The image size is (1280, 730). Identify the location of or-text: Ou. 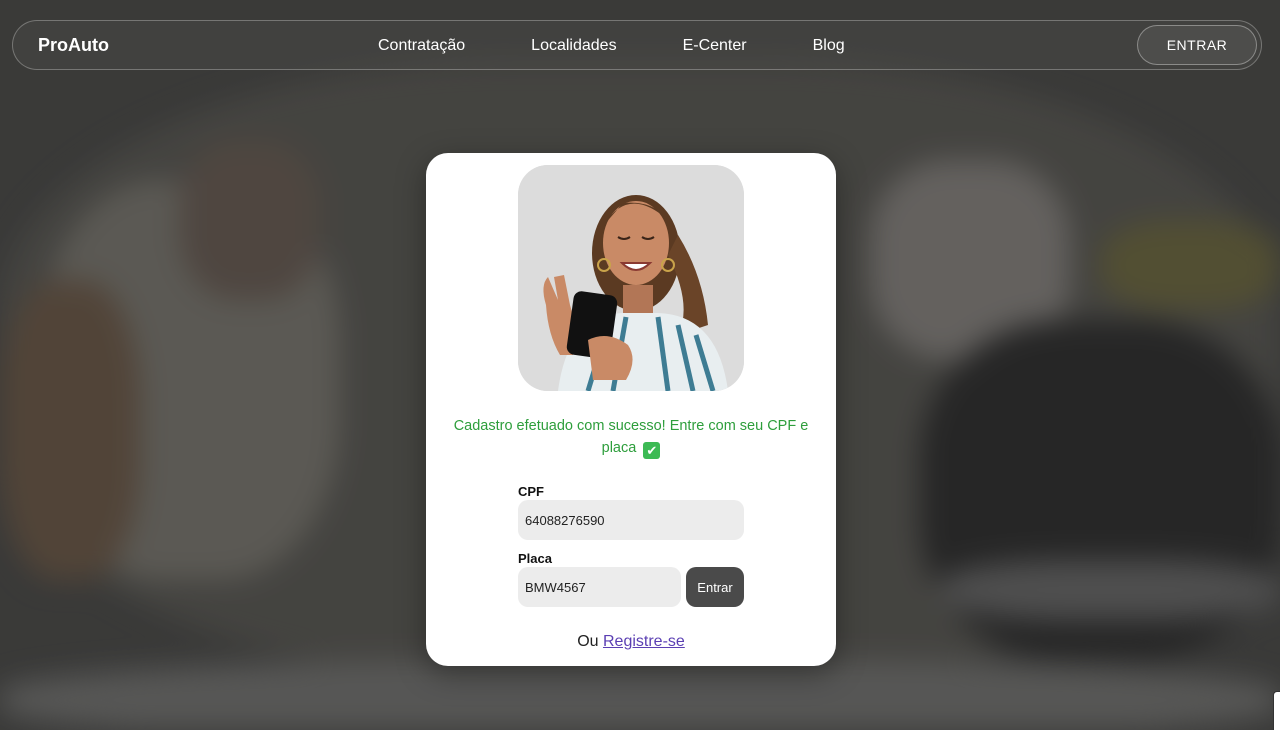
(588, 641).